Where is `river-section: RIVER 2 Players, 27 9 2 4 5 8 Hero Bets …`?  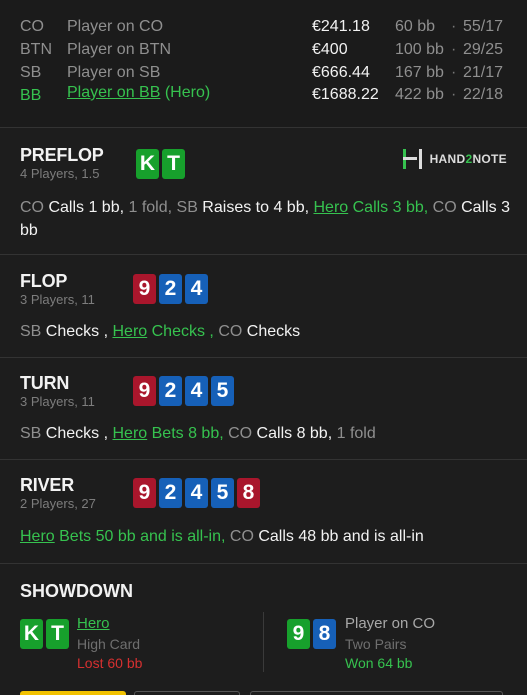 river-section: RIVER 2 Players, 27 9 2 4 5 8 Hero Bets … is located at coordinates (263, 512).